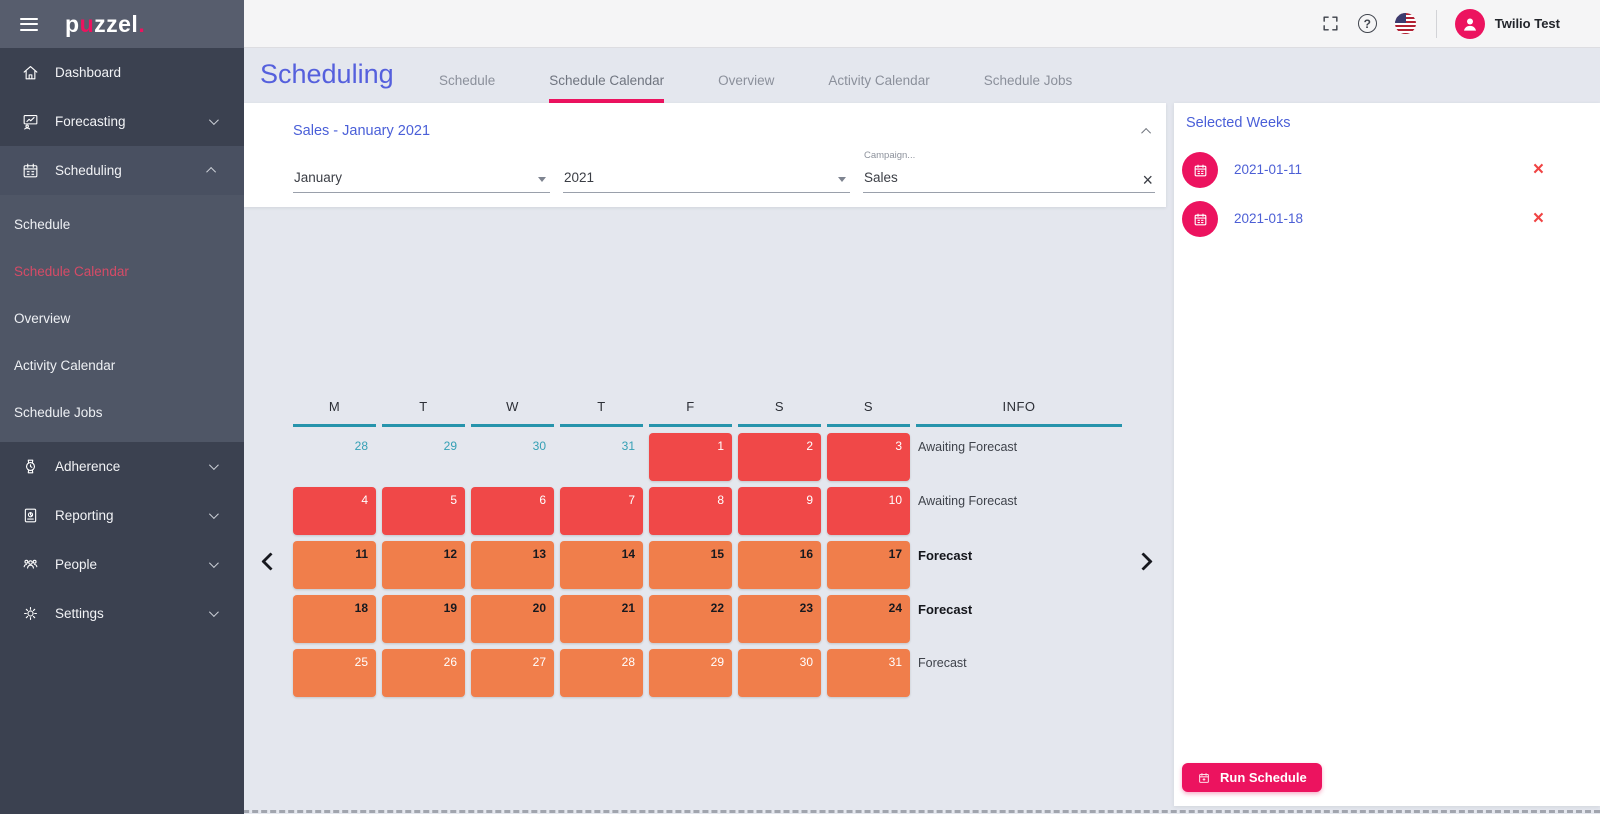  What do you see at coordinates (1263, 777) in the screenshot?
I see `run-schedule-label: Run Schedule` at bounding box center [1263, 777].